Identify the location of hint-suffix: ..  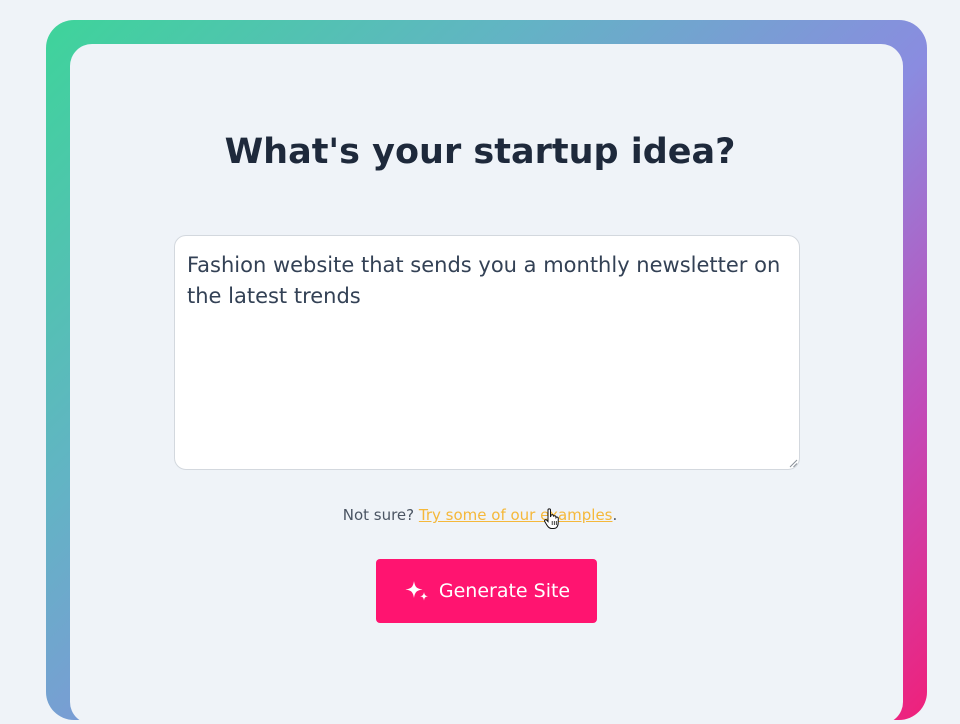
(615, 515).